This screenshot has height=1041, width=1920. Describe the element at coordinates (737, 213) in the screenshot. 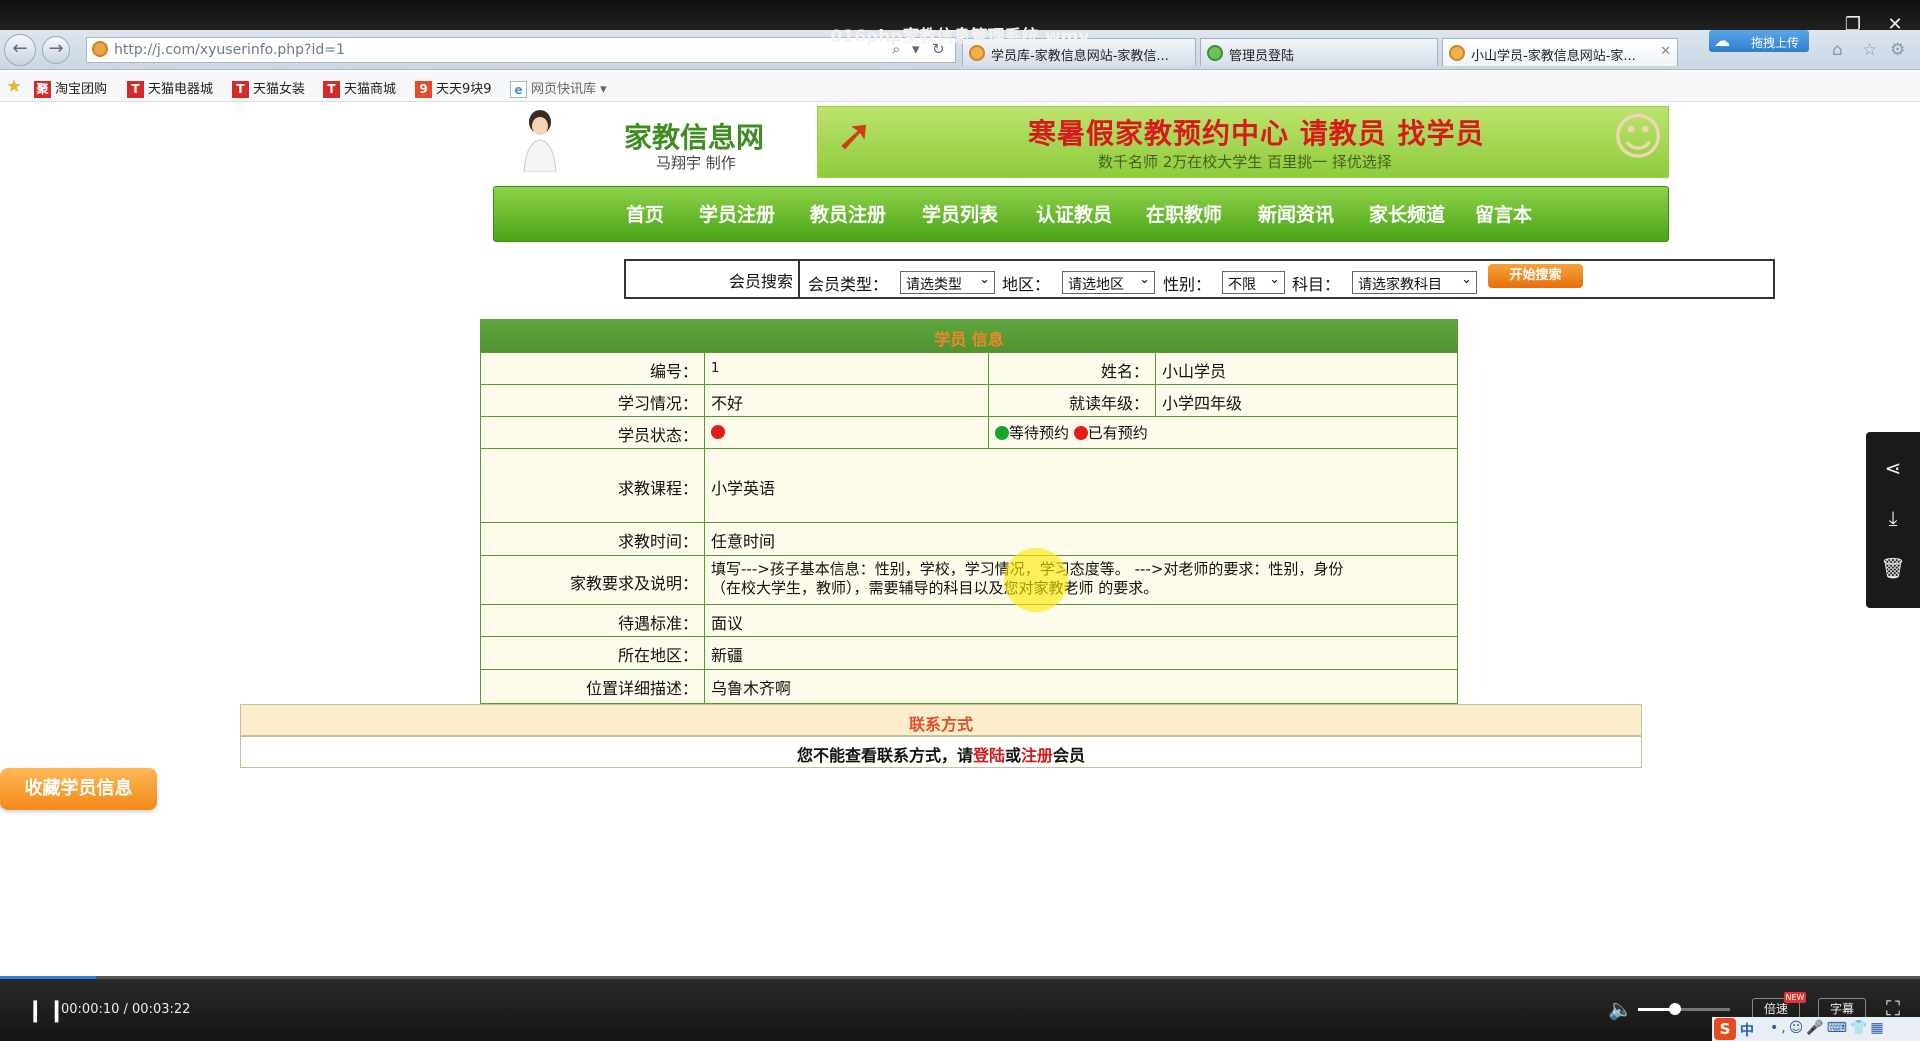

I see `nav-student-register: 学员注册` at that location.